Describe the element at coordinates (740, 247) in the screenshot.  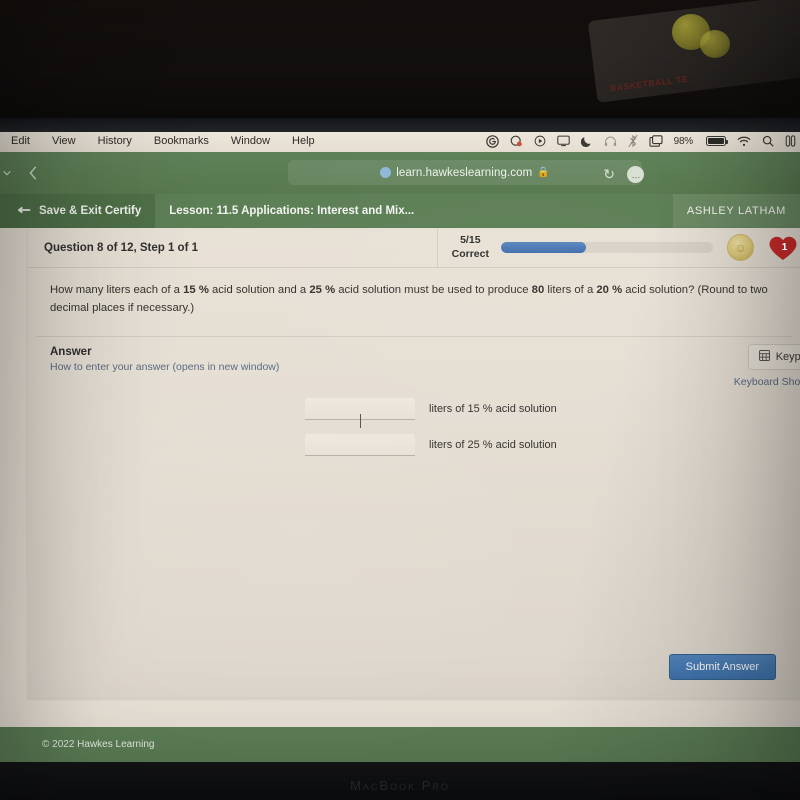
I see `coin-icon: ☺` at that location.